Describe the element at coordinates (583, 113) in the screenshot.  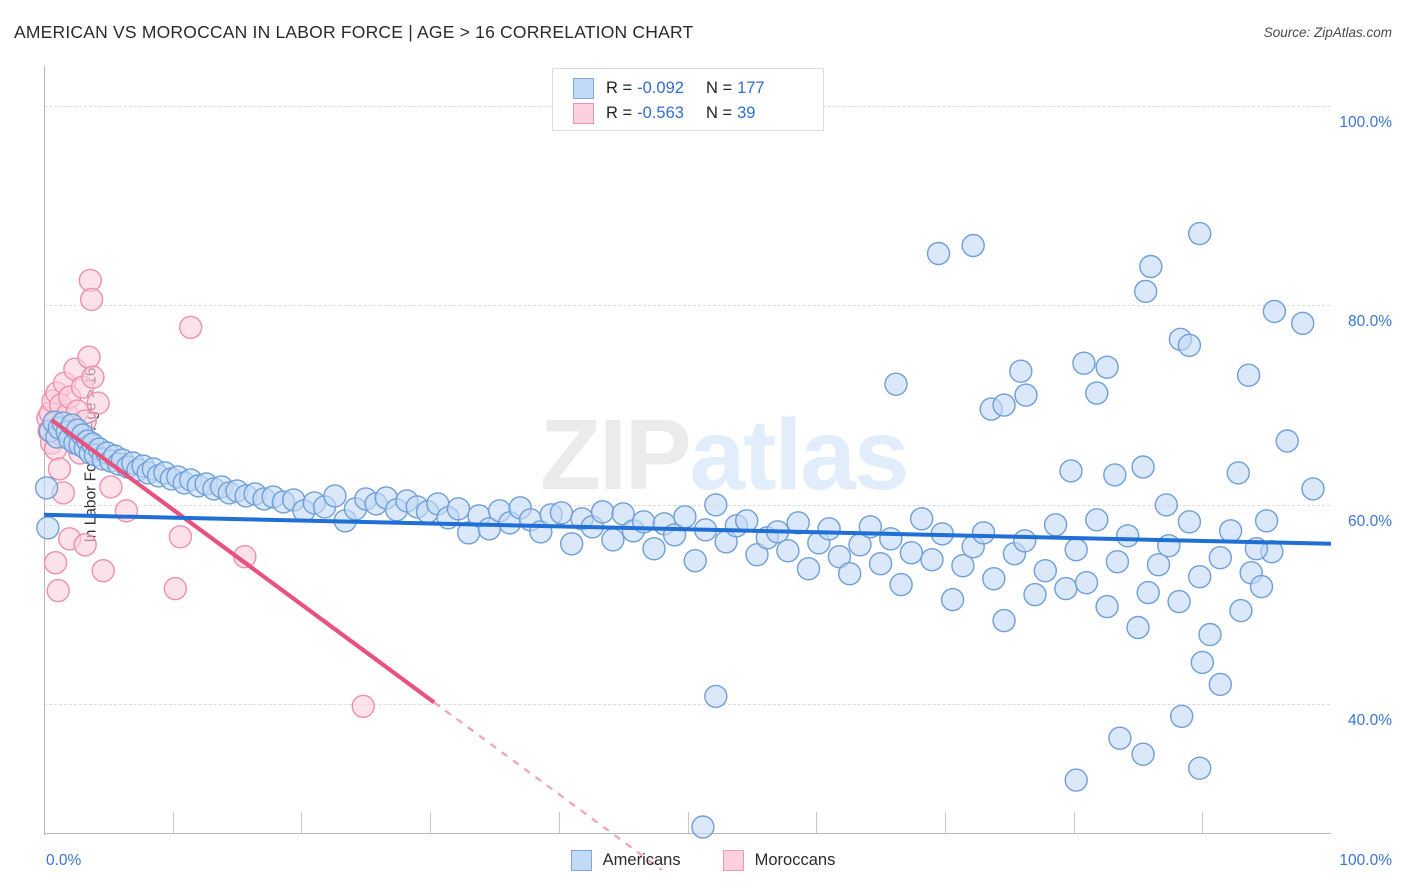
I see `legend-swatch-pink` at that location.